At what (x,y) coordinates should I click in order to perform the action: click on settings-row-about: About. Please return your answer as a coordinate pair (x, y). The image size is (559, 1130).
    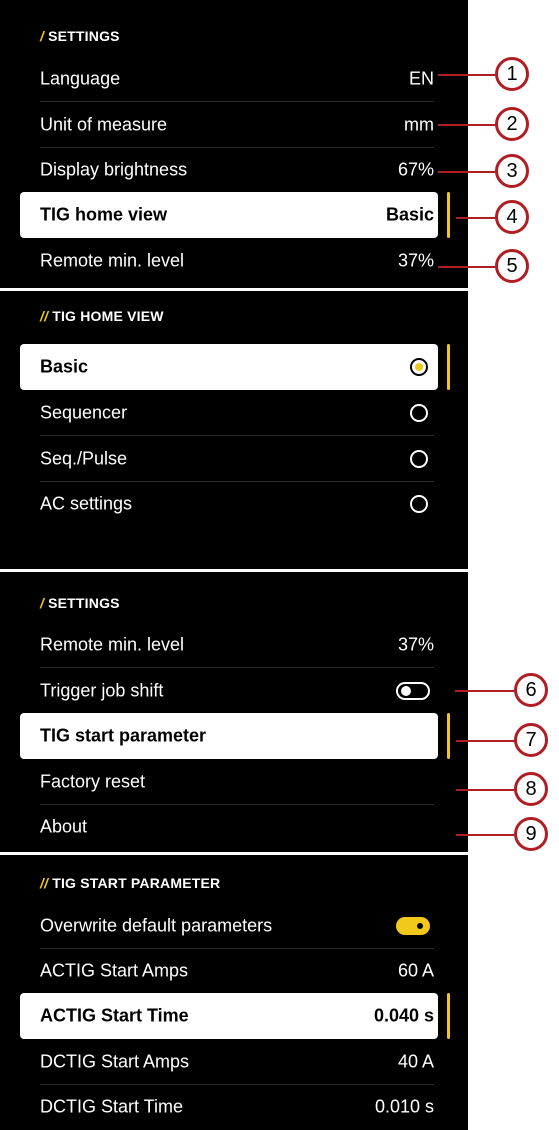
    Looking at the image, I should click on (229, 827).